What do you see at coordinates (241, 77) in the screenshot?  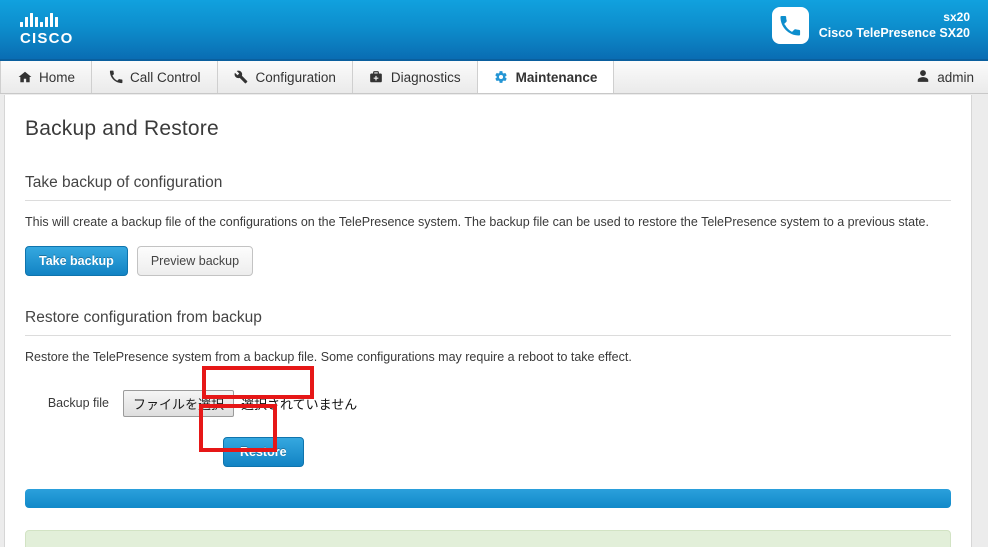 I see `wrench-icon` at bounding box center [241, 77].